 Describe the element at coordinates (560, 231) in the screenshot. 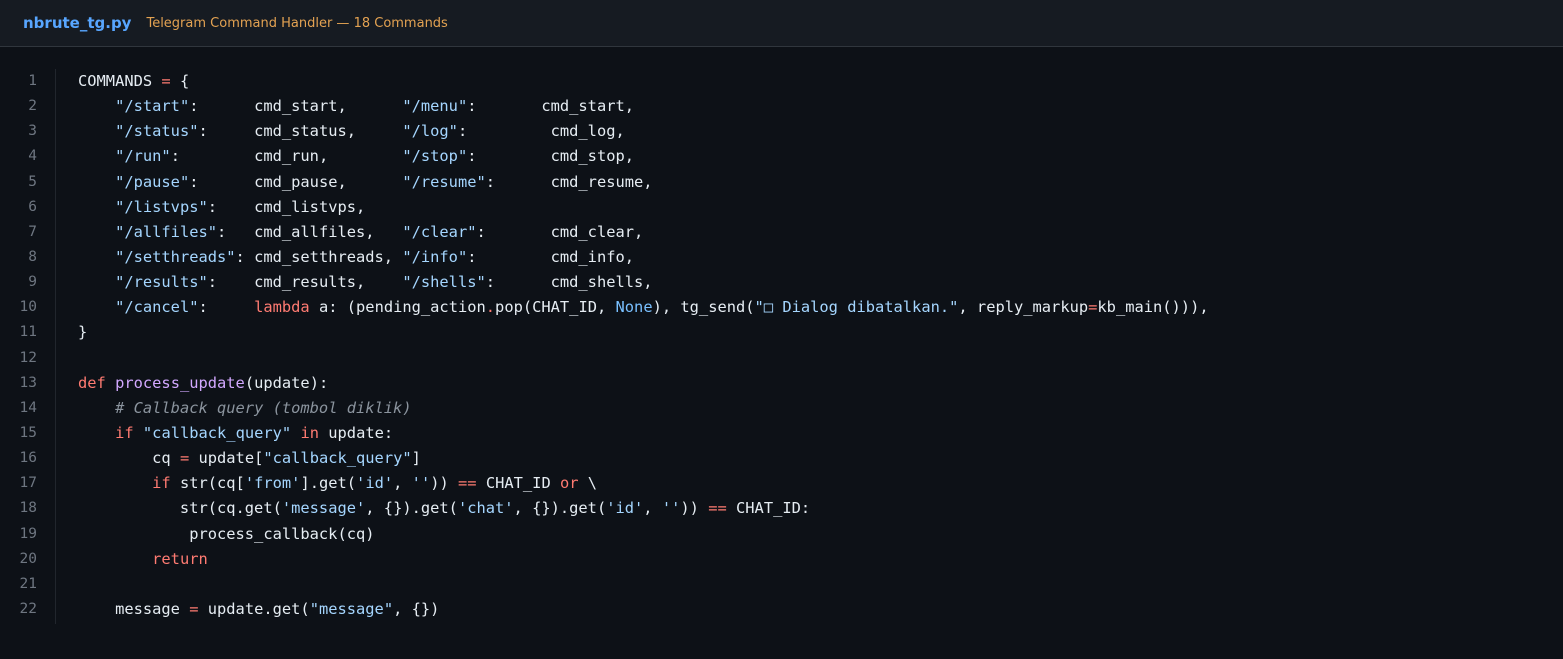

I see `code-token: : cmd_clear,` at that location.